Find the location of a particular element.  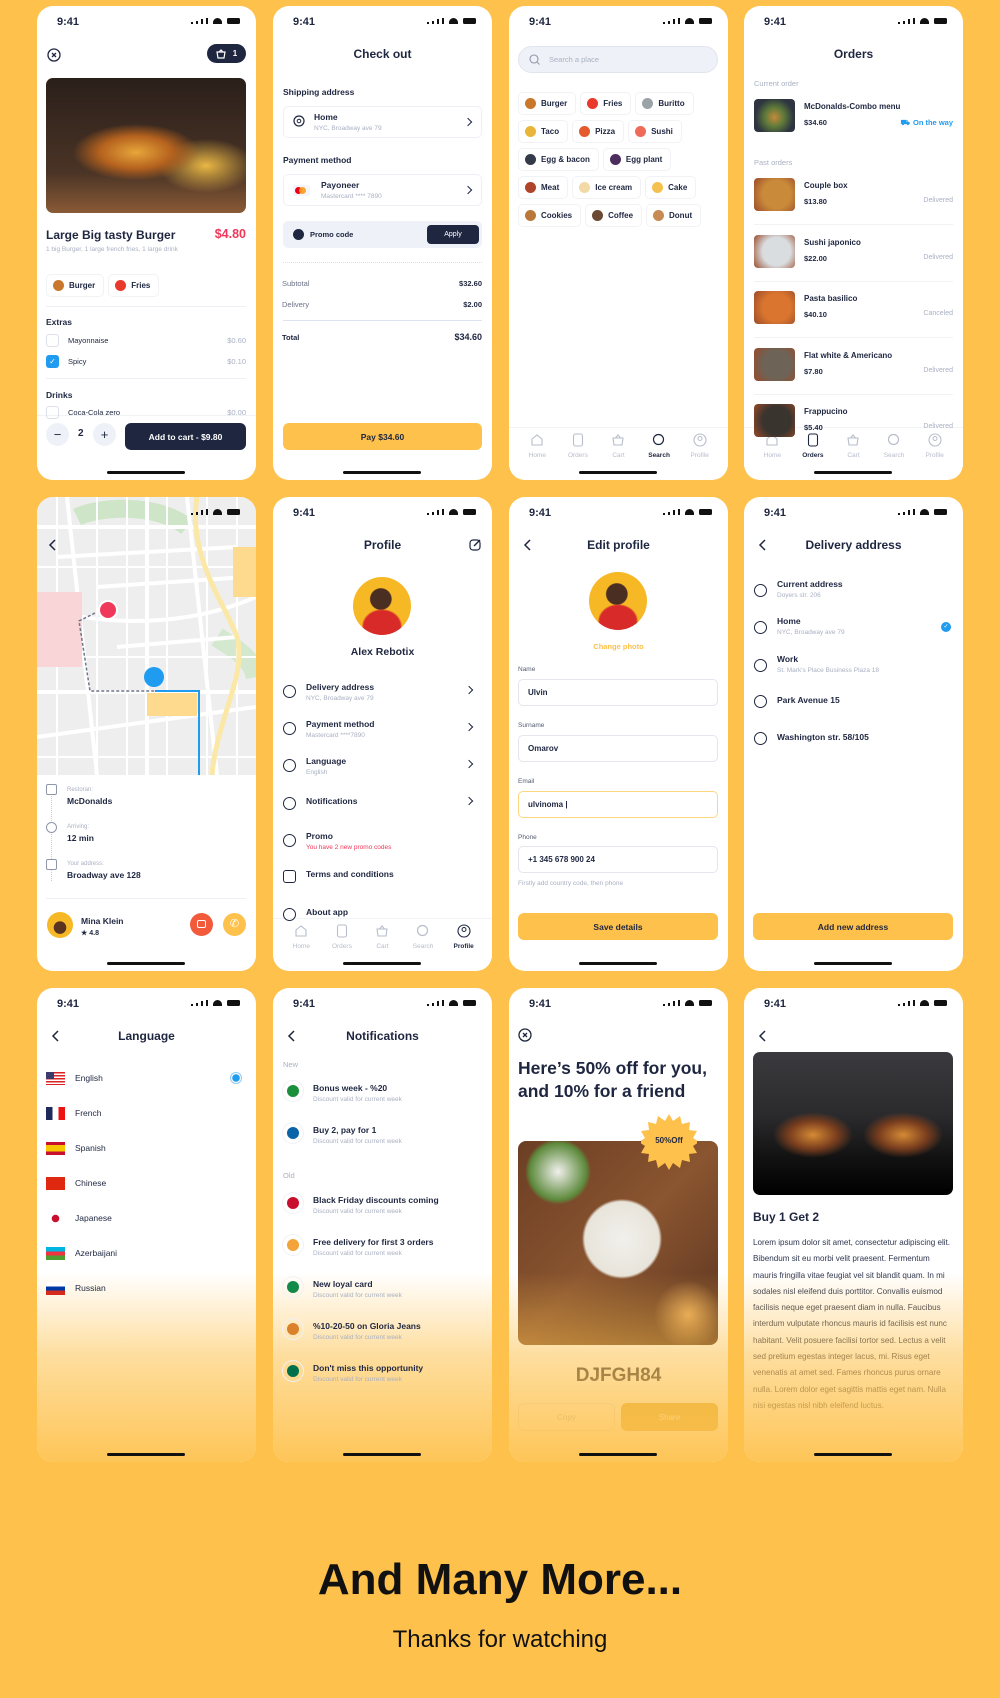

address-item: Home NYC, Broadway ave 79 ✓ is located at coordinates (853, 630).